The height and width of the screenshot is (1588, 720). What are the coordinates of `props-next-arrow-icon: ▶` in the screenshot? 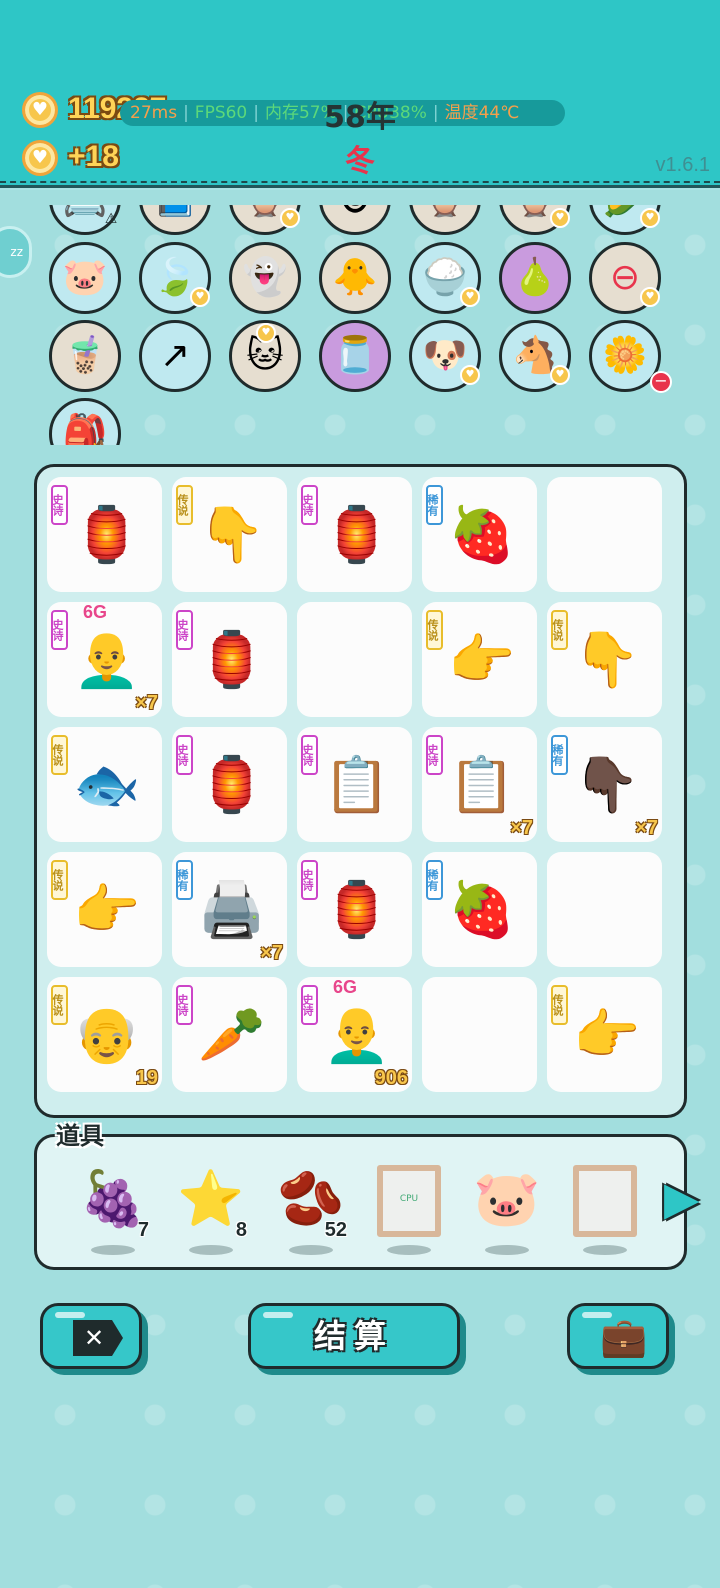 It's located at (681, 1198).